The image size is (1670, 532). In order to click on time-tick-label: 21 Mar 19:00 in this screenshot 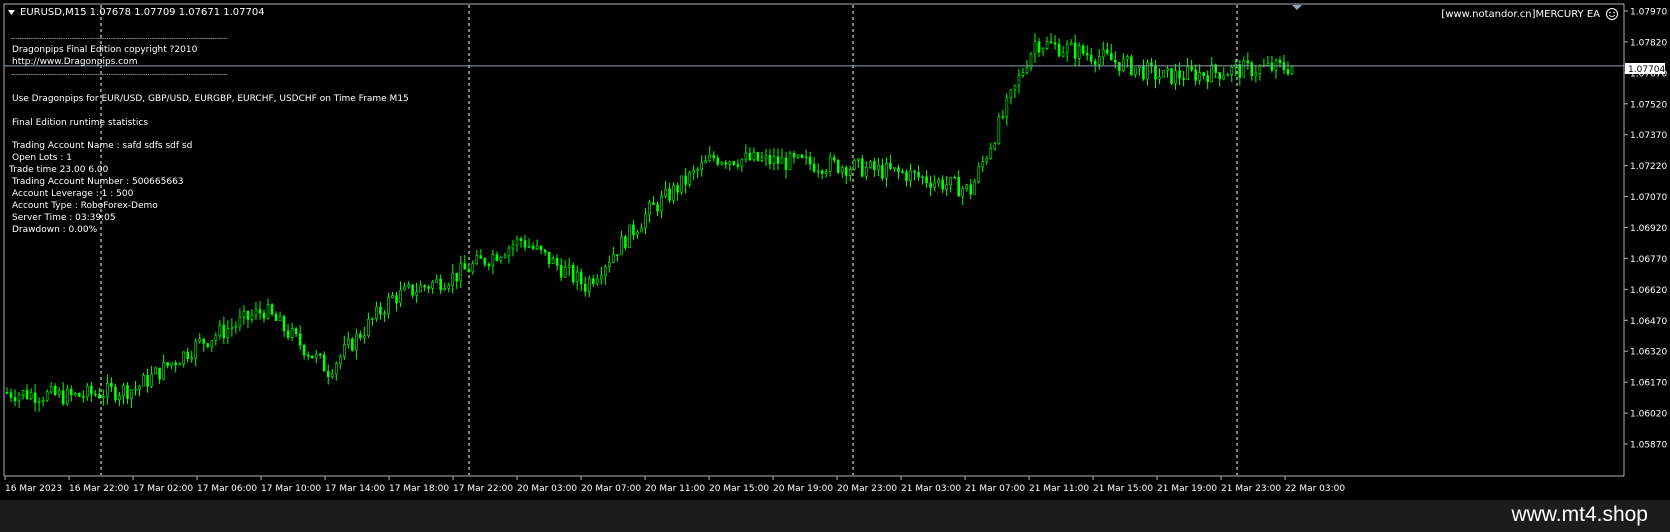, I will do `click(1187, 489)`.